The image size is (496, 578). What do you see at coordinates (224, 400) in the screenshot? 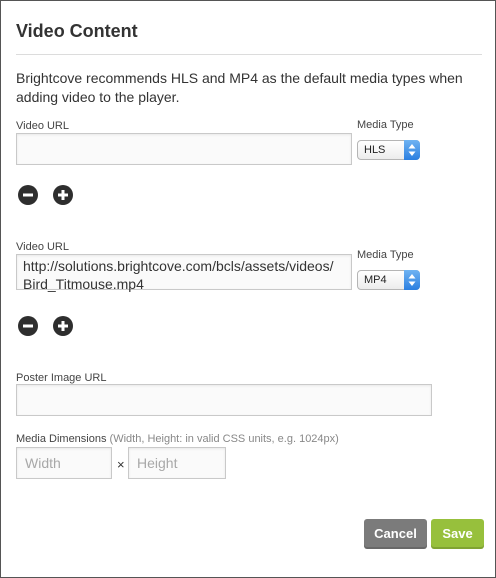
I see `poster-image-url-input` at bounding box center [224, 400].